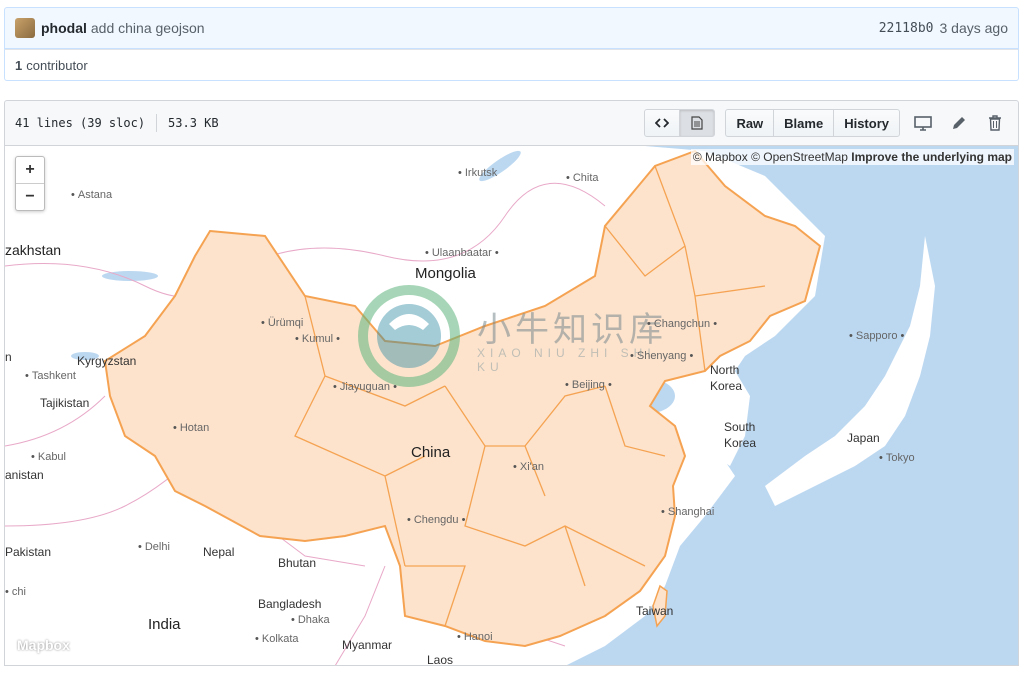 This screenshot has width=1024, height=673. What do you see at coordinates (148, 28) in the screenshot?
I see `commit-message-link: add china geojson` at bounding box center [148, 28].